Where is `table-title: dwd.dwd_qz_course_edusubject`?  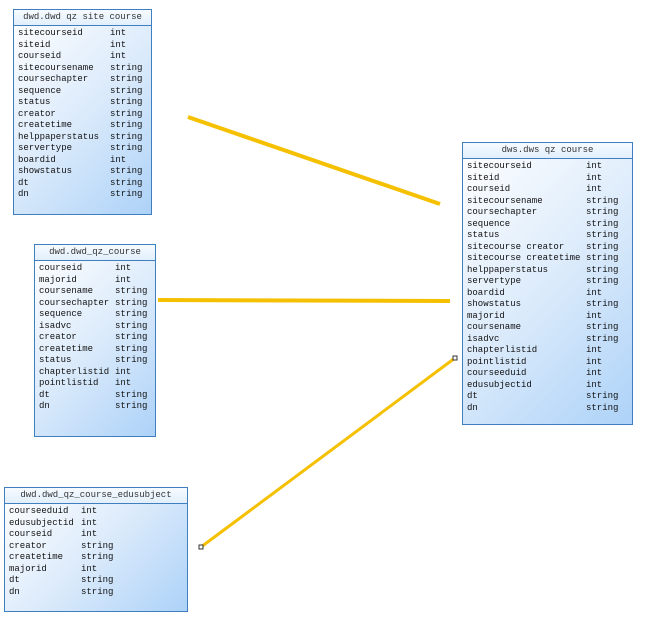
table-title: dwd.dwd_qz_course_edusubject is located at coordinates (96, 496).